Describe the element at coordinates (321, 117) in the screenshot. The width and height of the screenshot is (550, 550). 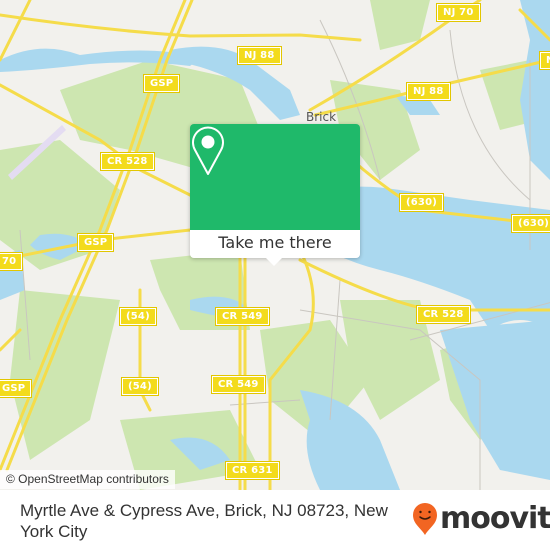
I see `place-label-brick: Brick` at that location.